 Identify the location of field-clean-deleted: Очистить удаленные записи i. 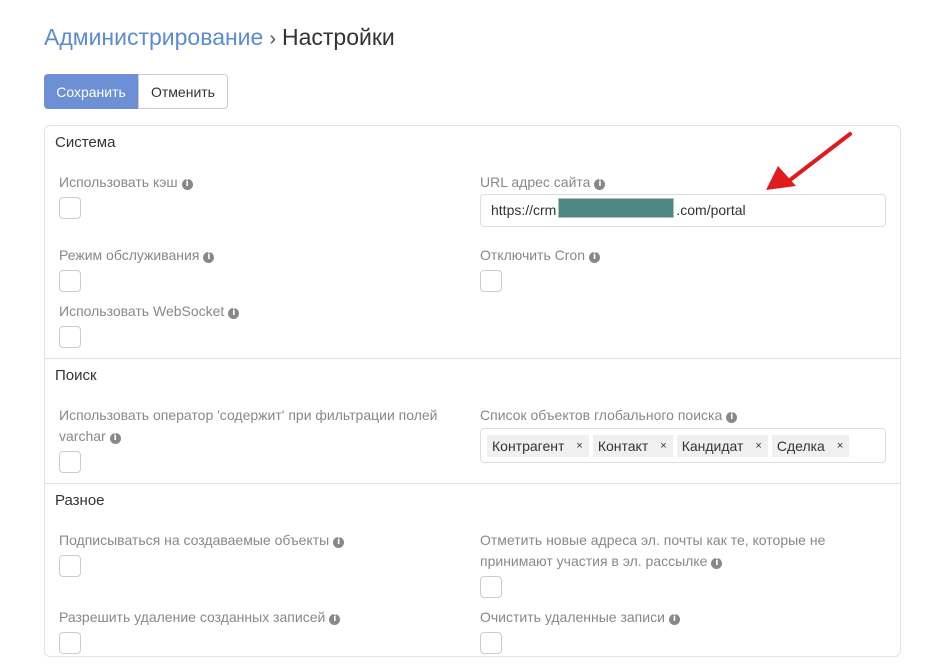
(683, 630).